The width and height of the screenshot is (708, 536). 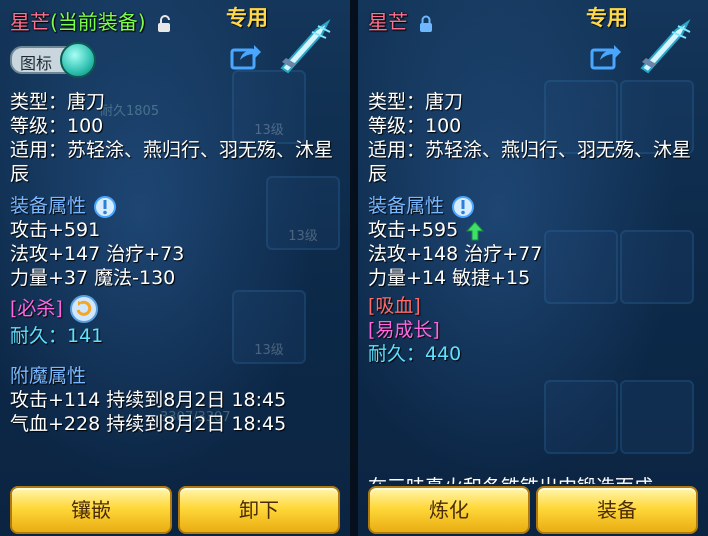 I want to click on attr-line: 攻击+591, so click(x=55, y=230).